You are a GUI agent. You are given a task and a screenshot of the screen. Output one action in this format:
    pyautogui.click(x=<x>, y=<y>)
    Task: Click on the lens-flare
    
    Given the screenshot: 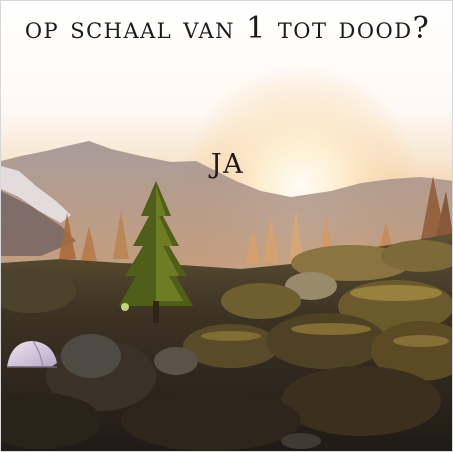 What is the action you would take?
    pyautogui.click(x=125, y=307)
    